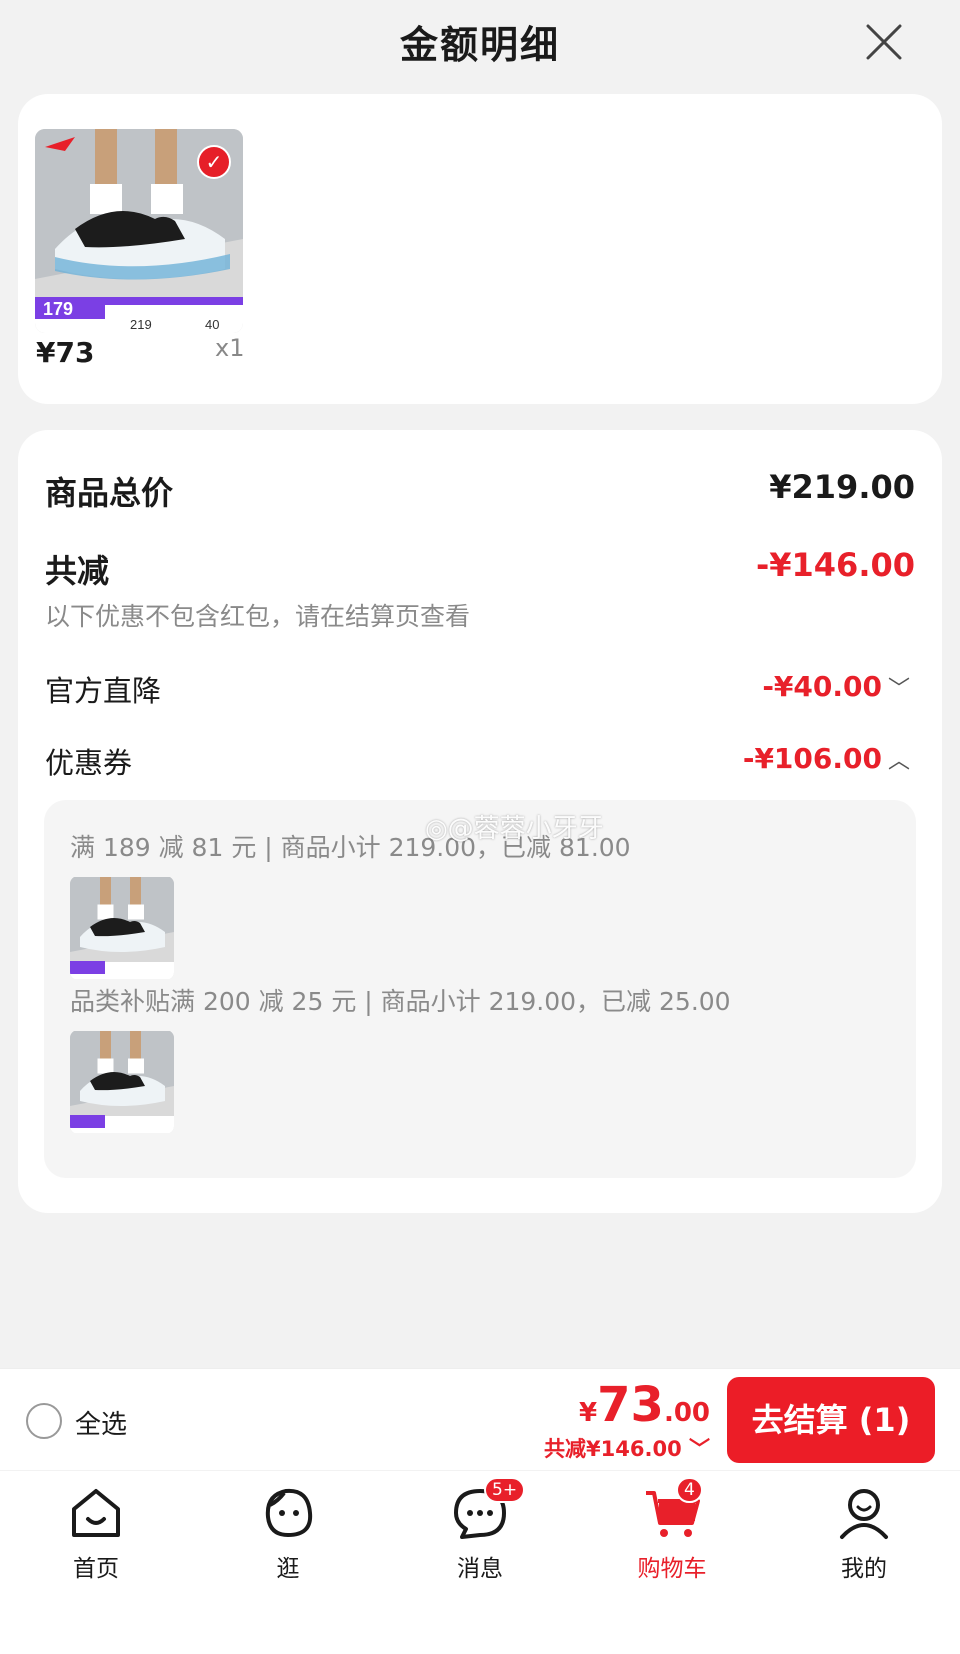  Describe the element at coordinates (400, 1001) in the screenshot. I see `coupon-line: 品类补贴满 200 减 25 元 | 商品小计 219.00，已减 25.00` at that location.